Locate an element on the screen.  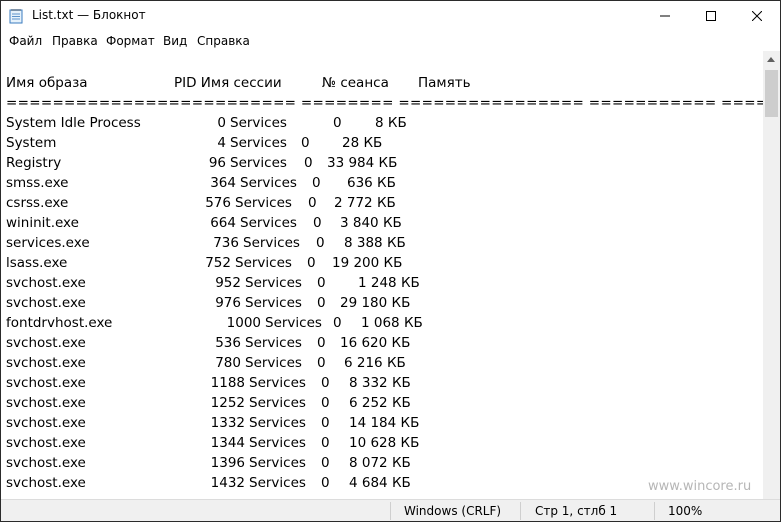
maximize-button is located at coordinates (711, 16).